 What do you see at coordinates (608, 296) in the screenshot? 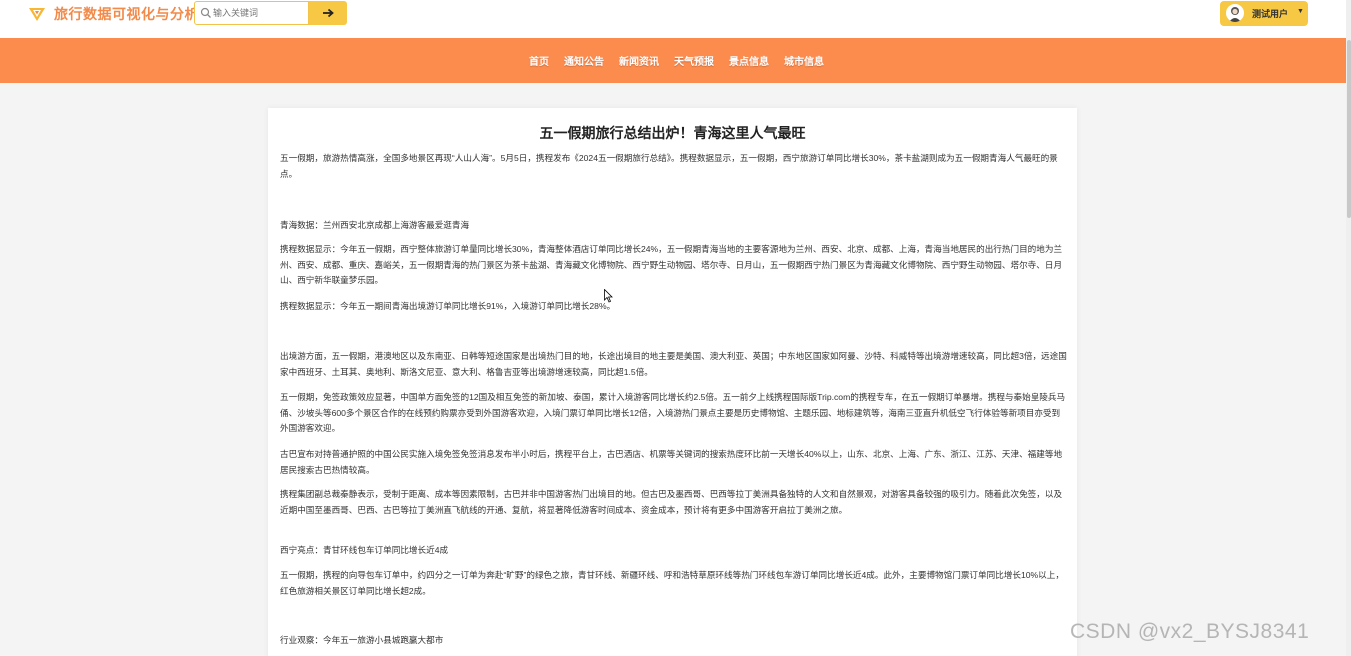
I see `mouse-cursor-icon` at bounding box center [608, 296].